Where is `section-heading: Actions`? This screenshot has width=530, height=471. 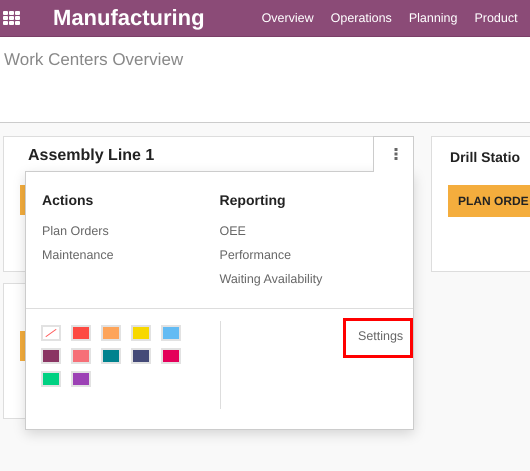
section-heading: Actions is located at coordinates (68, 200).